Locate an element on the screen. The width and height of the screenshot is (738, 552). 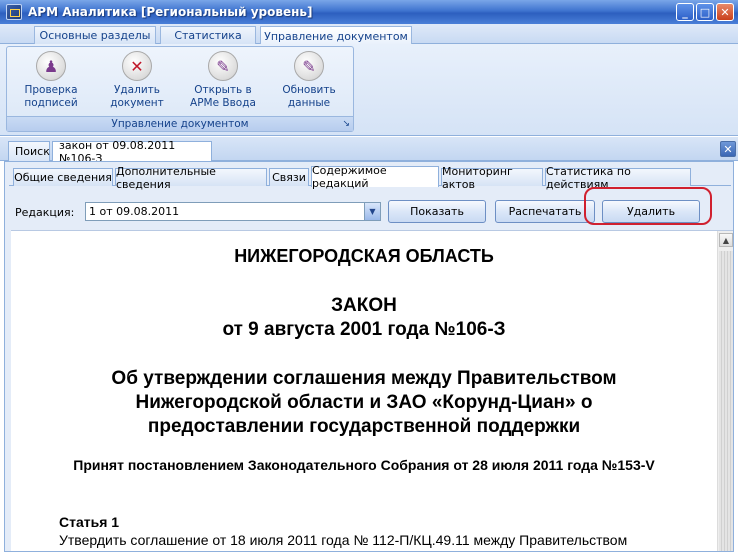
delete-icon: ✕ is located at coordinates (137, 66).